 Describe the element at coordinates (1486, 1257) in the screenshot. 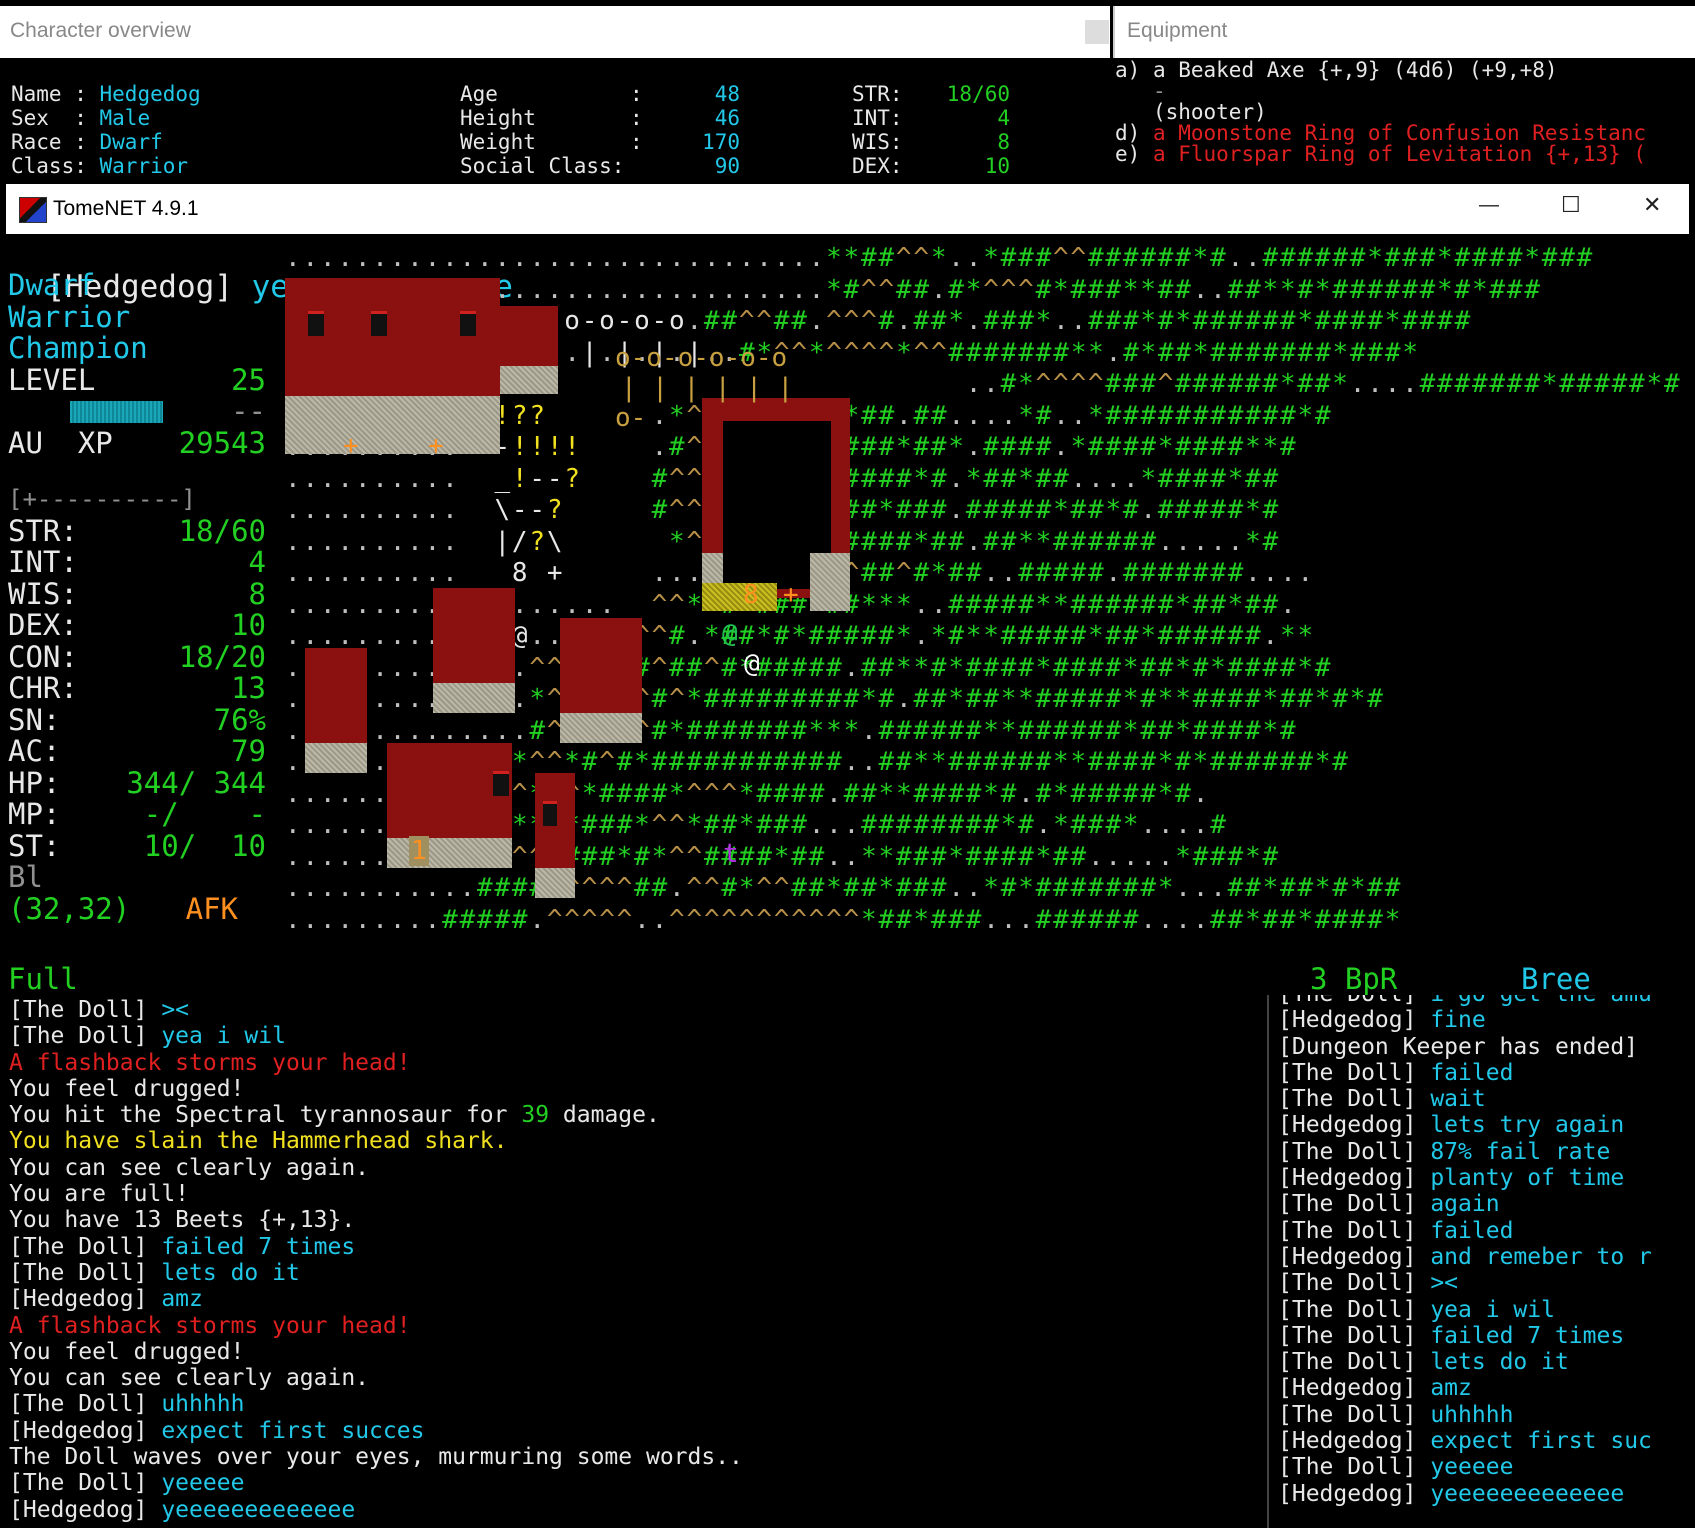

I see `chat-message: [Hedgedog] and remeber to r` at that location.